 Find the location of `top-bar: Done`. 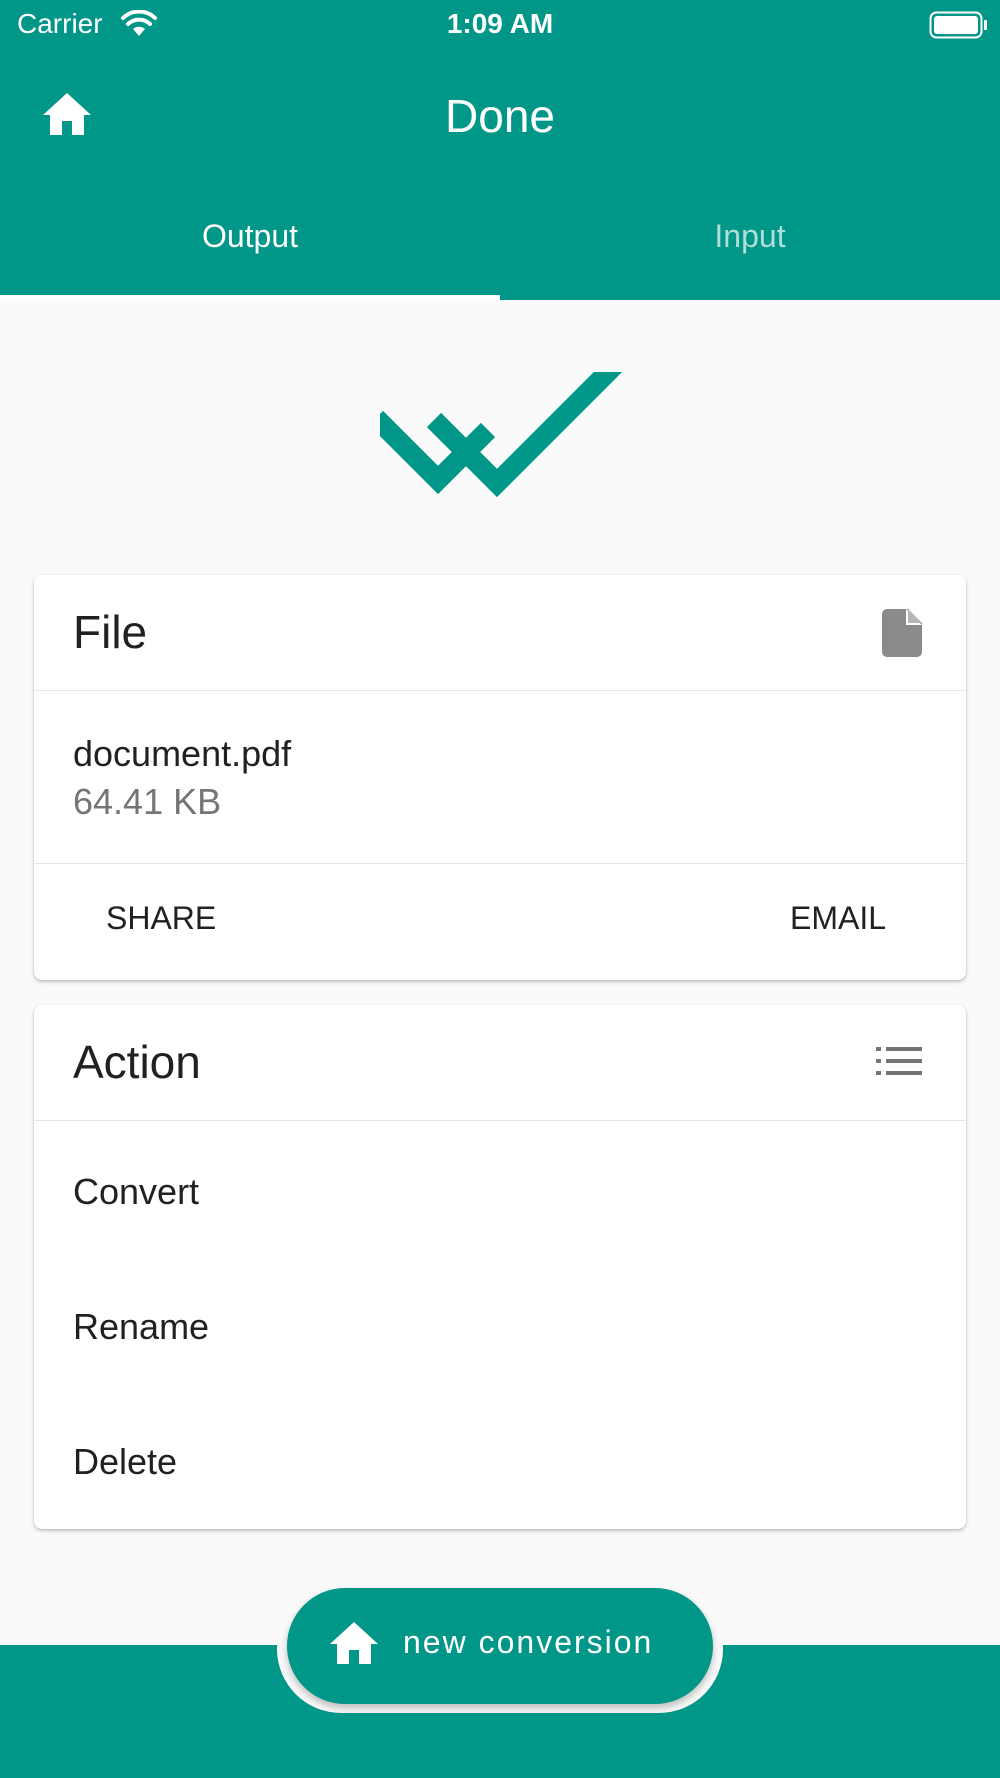

top-bar: Done is located at coordinates (500, 115).